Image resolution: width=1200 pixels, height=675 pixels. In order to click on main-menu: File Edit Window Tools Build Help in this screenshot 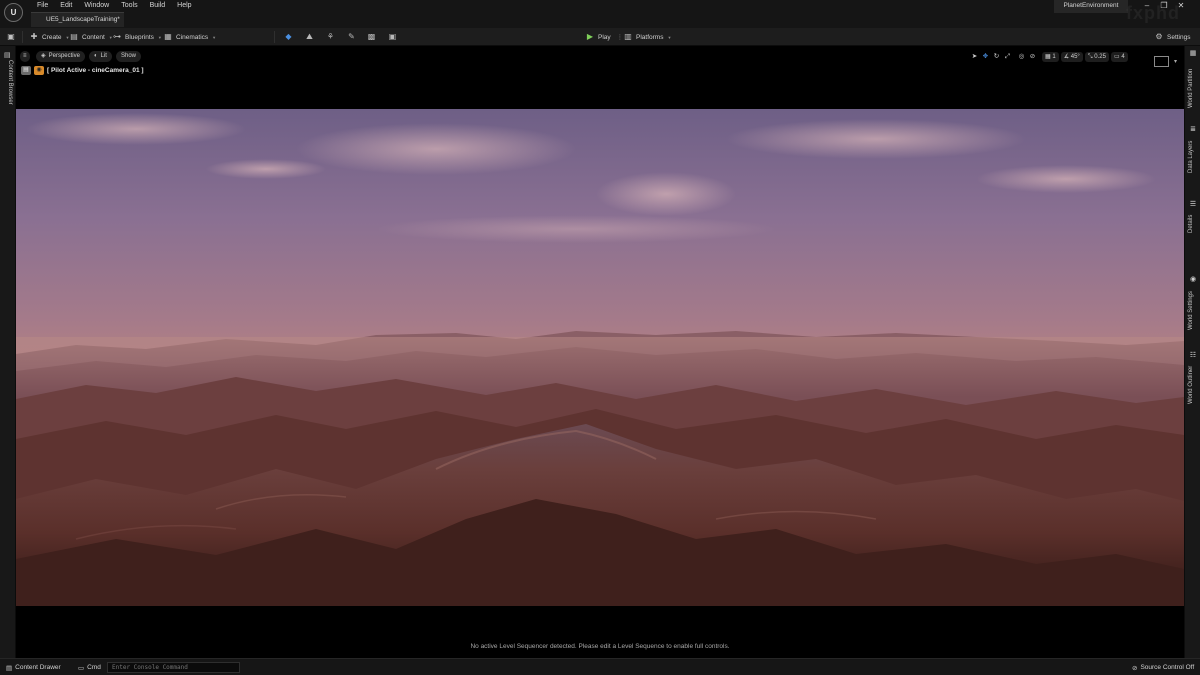, I will do `click(114, 5)`.